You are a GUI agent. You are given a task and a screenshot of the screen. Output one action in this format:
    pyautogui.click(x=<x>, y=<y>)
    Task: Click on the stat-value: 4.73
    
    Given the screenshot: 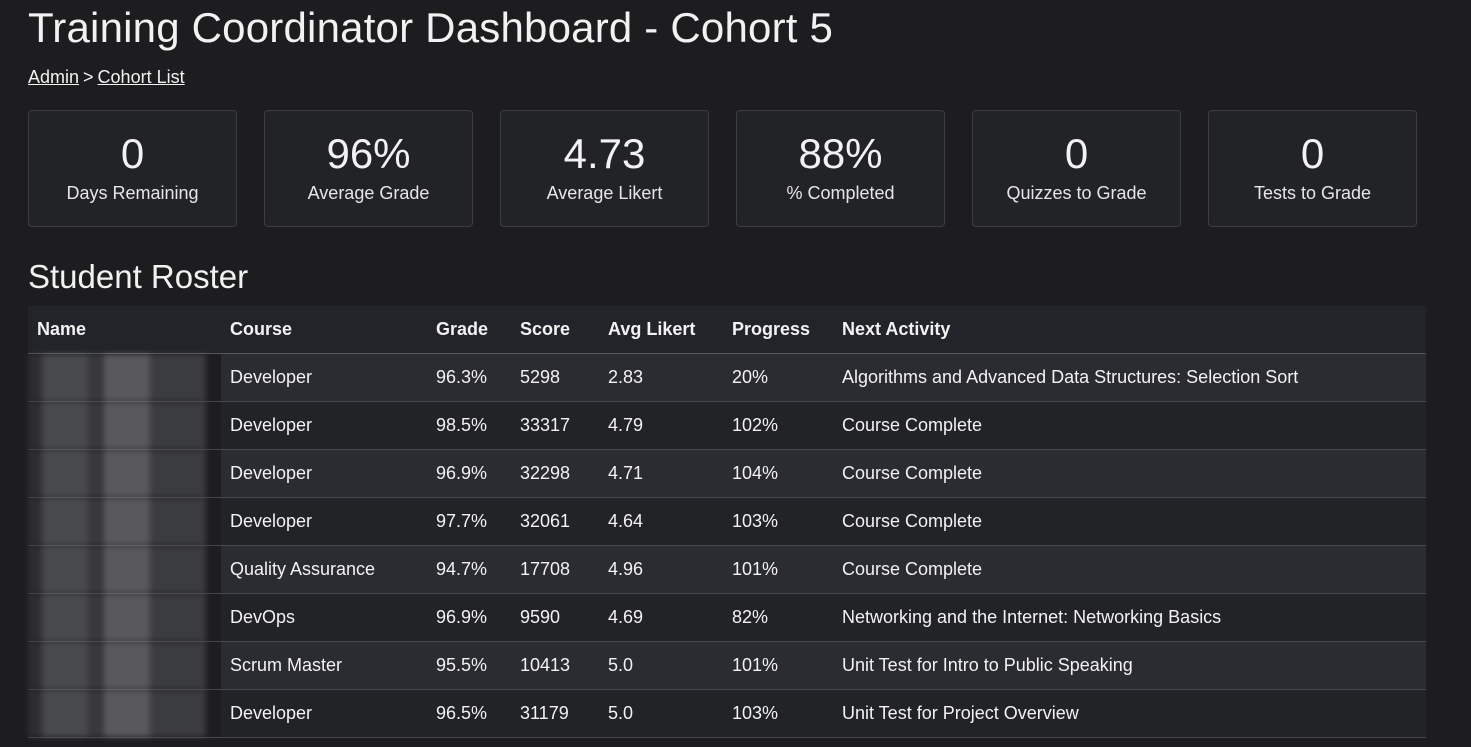 What is the action you would take?
    pyautogui.click(x=604, y=153)
    